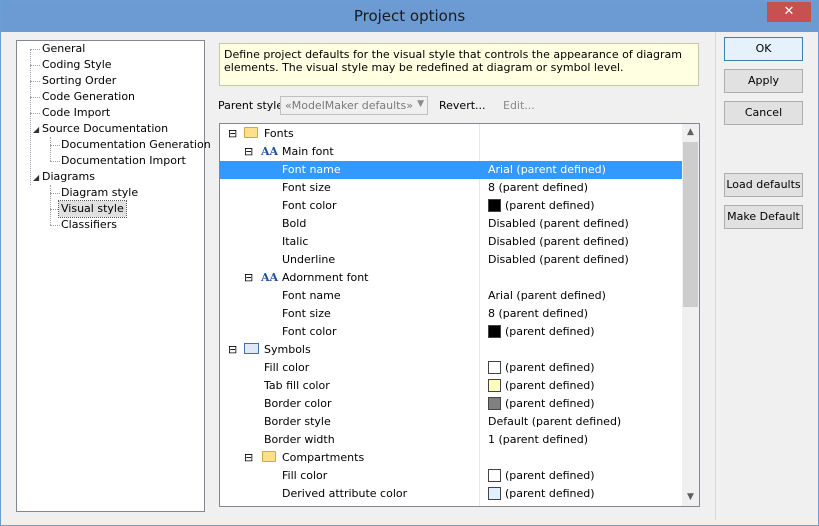 The image size is (819, 526). Describe the element at coordinates (763, 185) in the screenshot. I see `load-defaults-button: Load defaults` at that location.